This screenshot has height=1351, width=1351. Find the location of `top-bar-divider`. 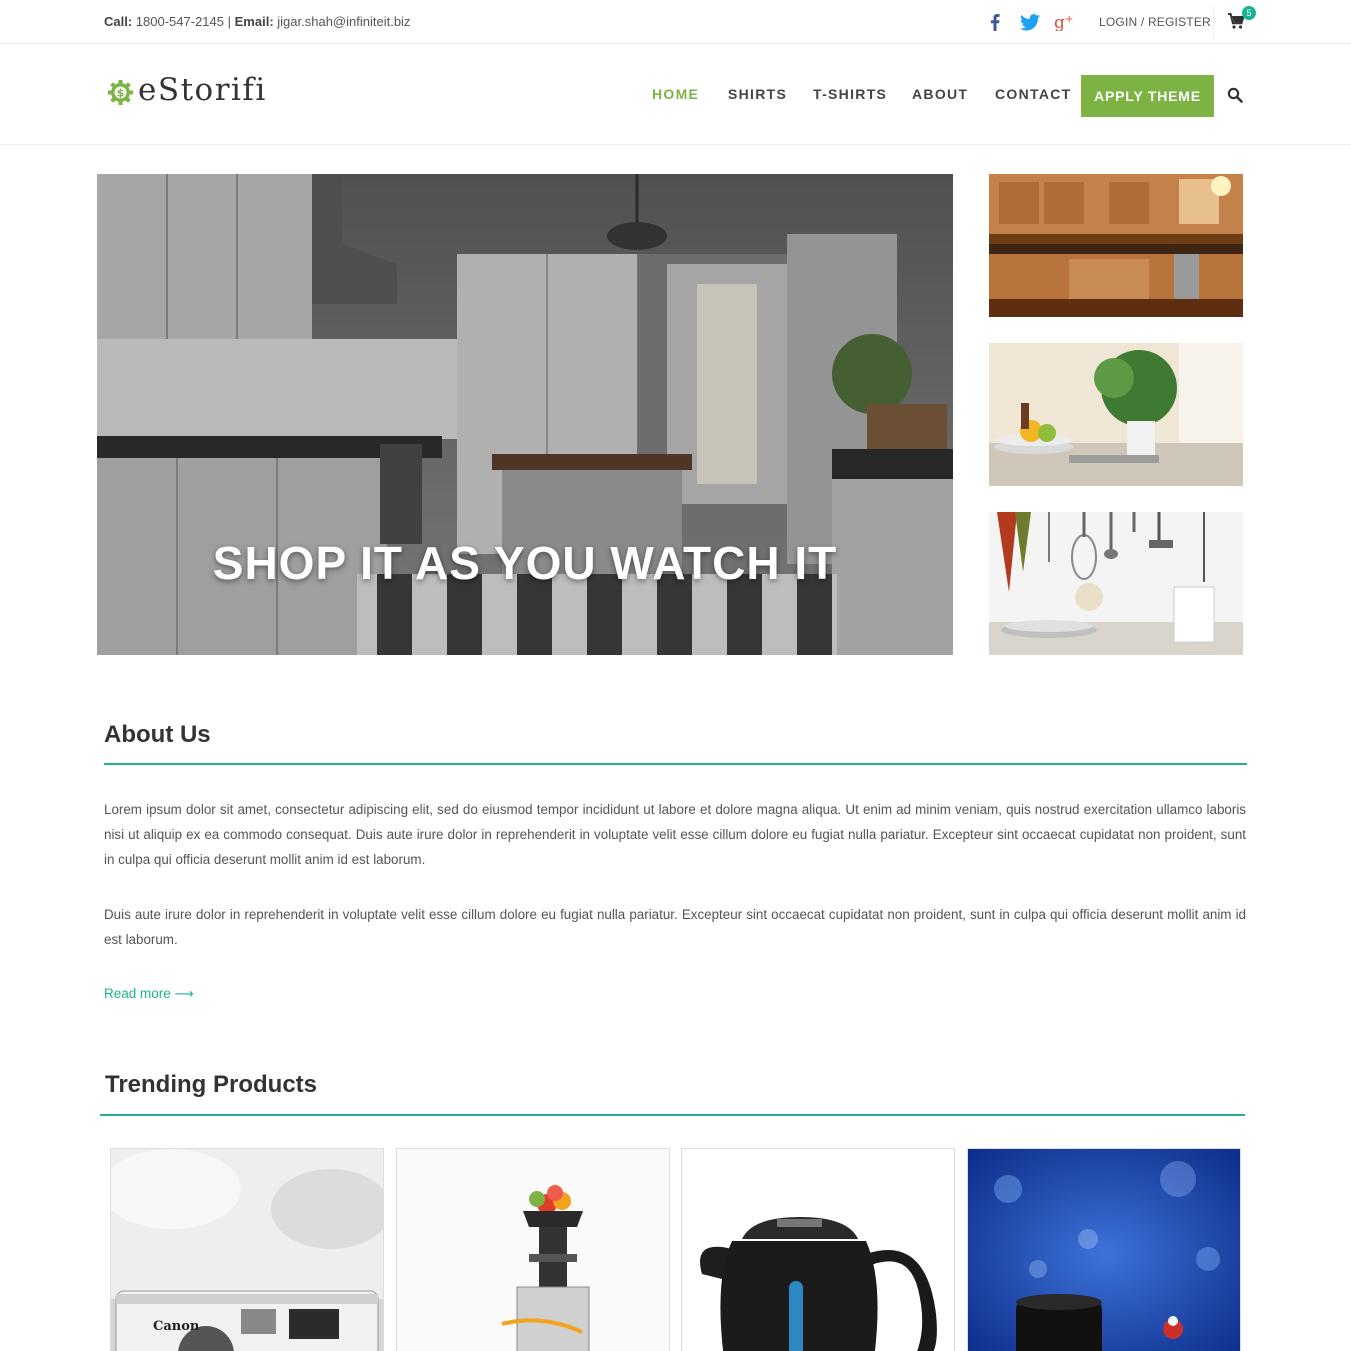

top-bar-divider is located at coordinates (1213, 22).